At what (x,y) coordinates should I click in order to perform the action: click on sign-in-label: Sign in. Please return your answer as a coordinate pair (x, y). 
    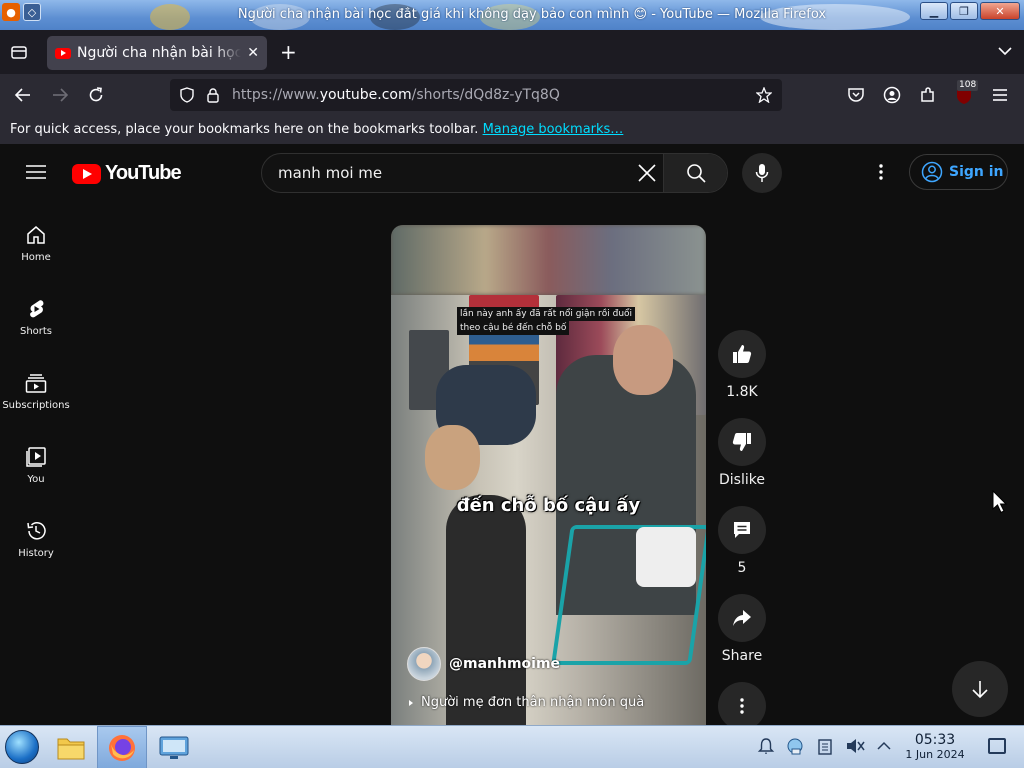
    Looking at the image, I should click on (976, 172).